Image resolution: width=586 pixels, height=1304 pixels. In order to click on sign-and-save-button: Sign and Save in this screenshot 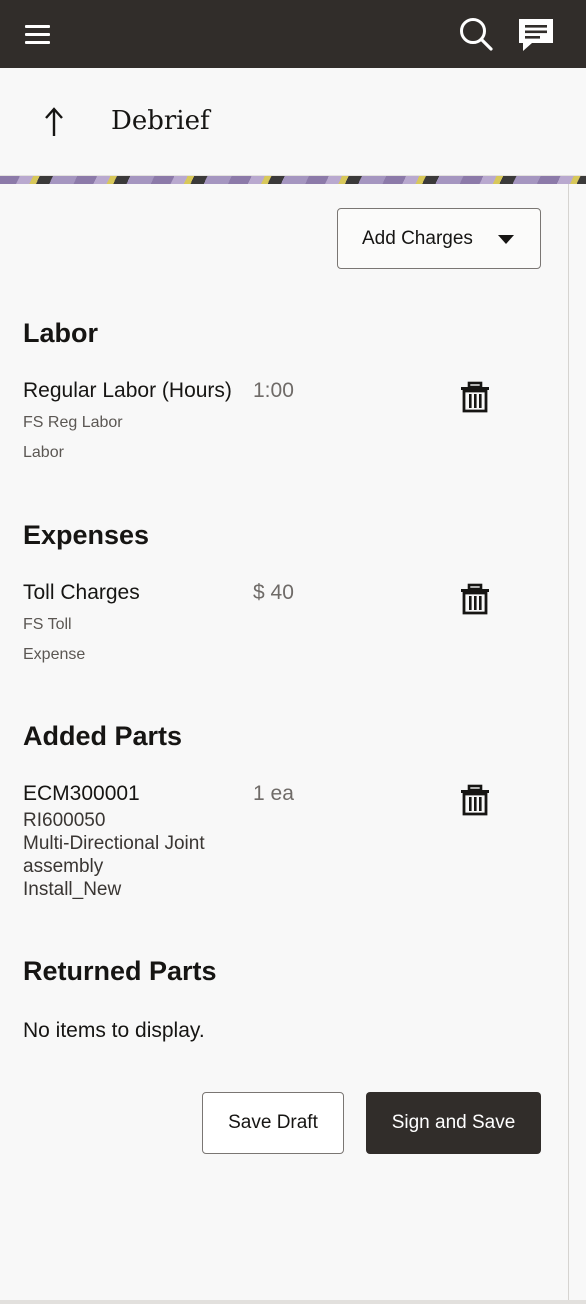, I will do `click(453, 1123)`.